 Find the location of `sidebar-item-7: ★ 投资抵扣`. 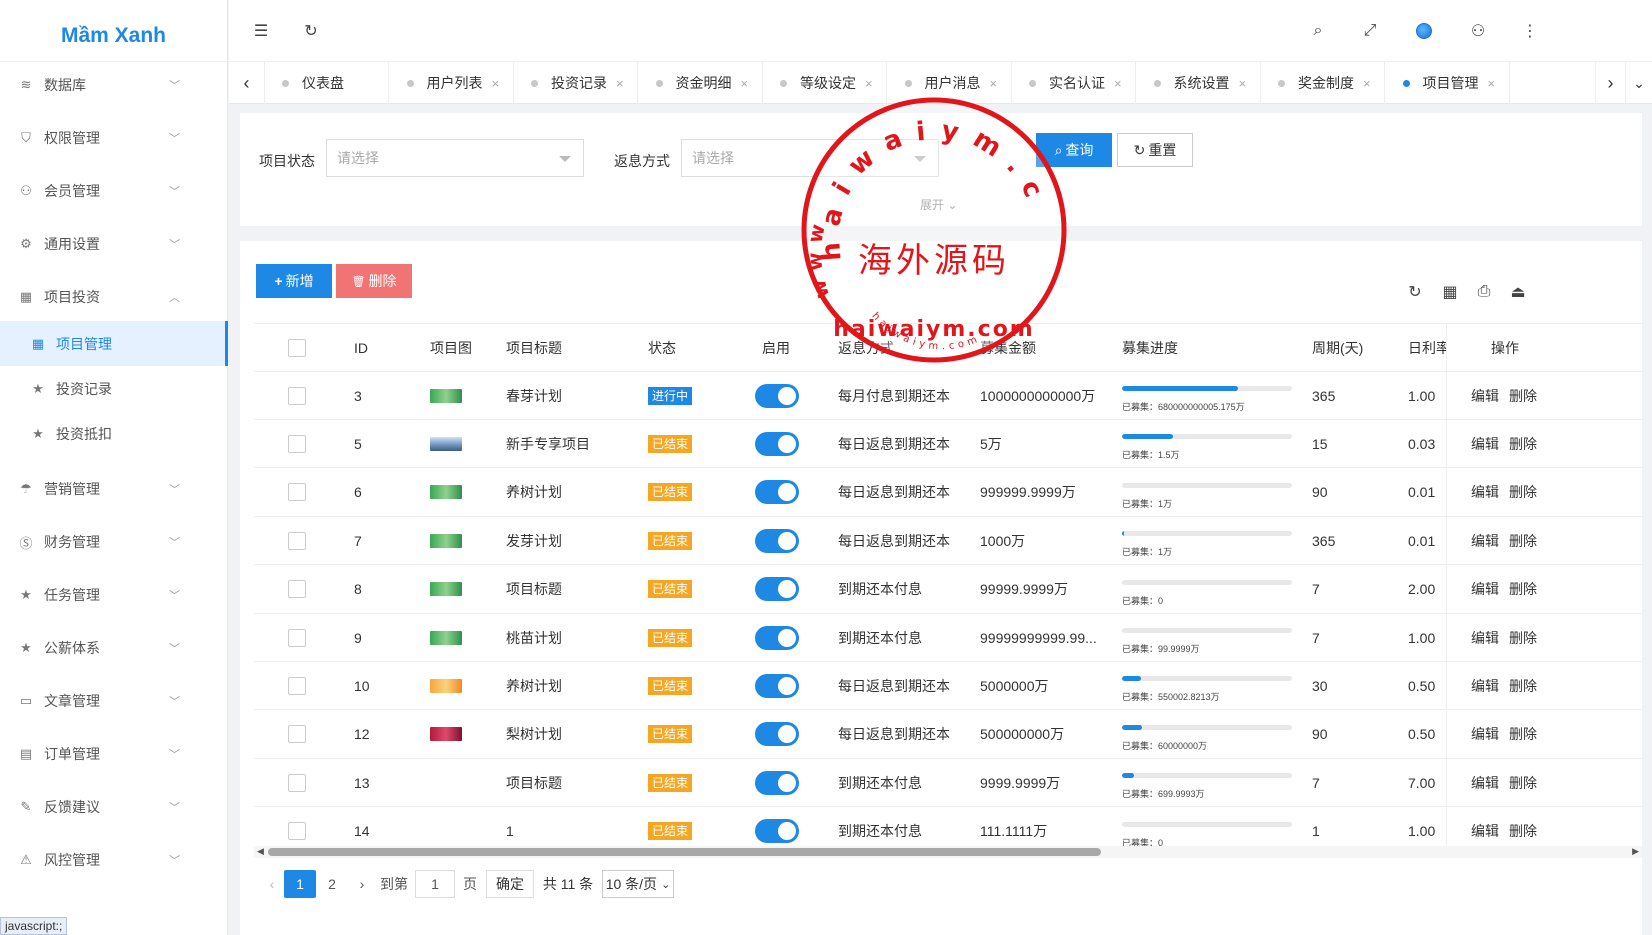

sidebar-item-7: ★ 投资抵扣 is located at coordinates (114, 433).